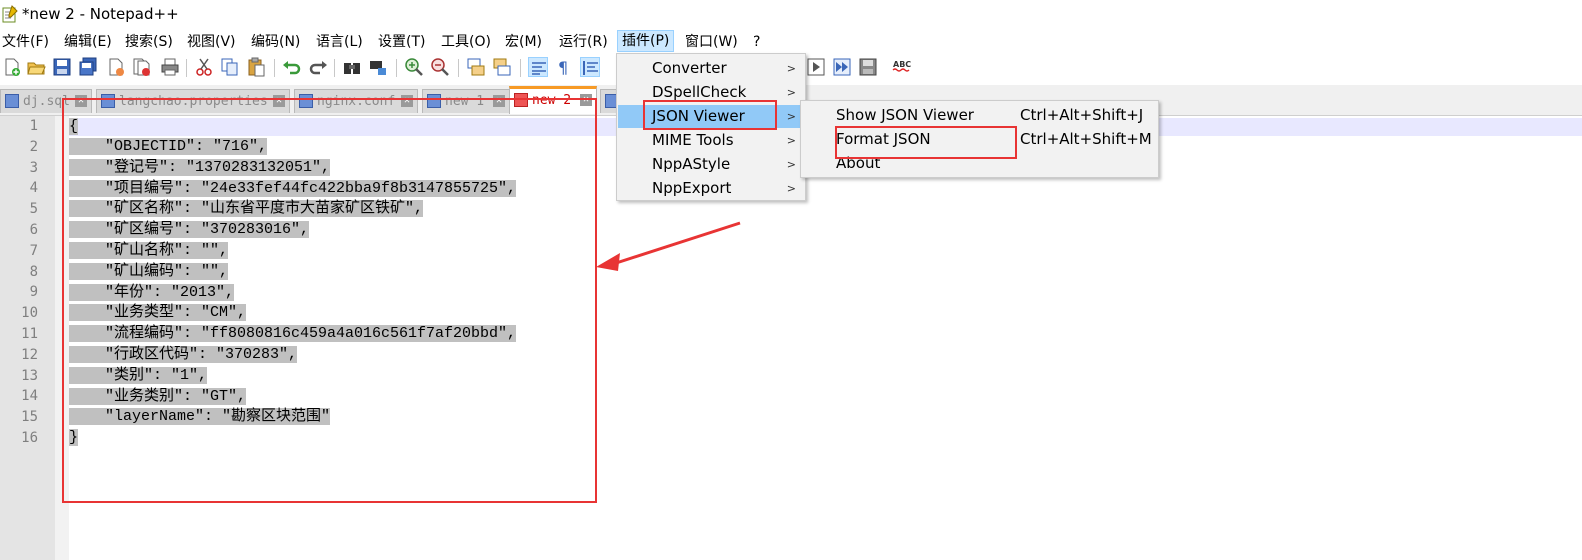 This screenshot has width=1582, height=560. Describe the element at coordinates (523, 42) in the screenshot. I see `menu-macro: 宏(M)` at that location.